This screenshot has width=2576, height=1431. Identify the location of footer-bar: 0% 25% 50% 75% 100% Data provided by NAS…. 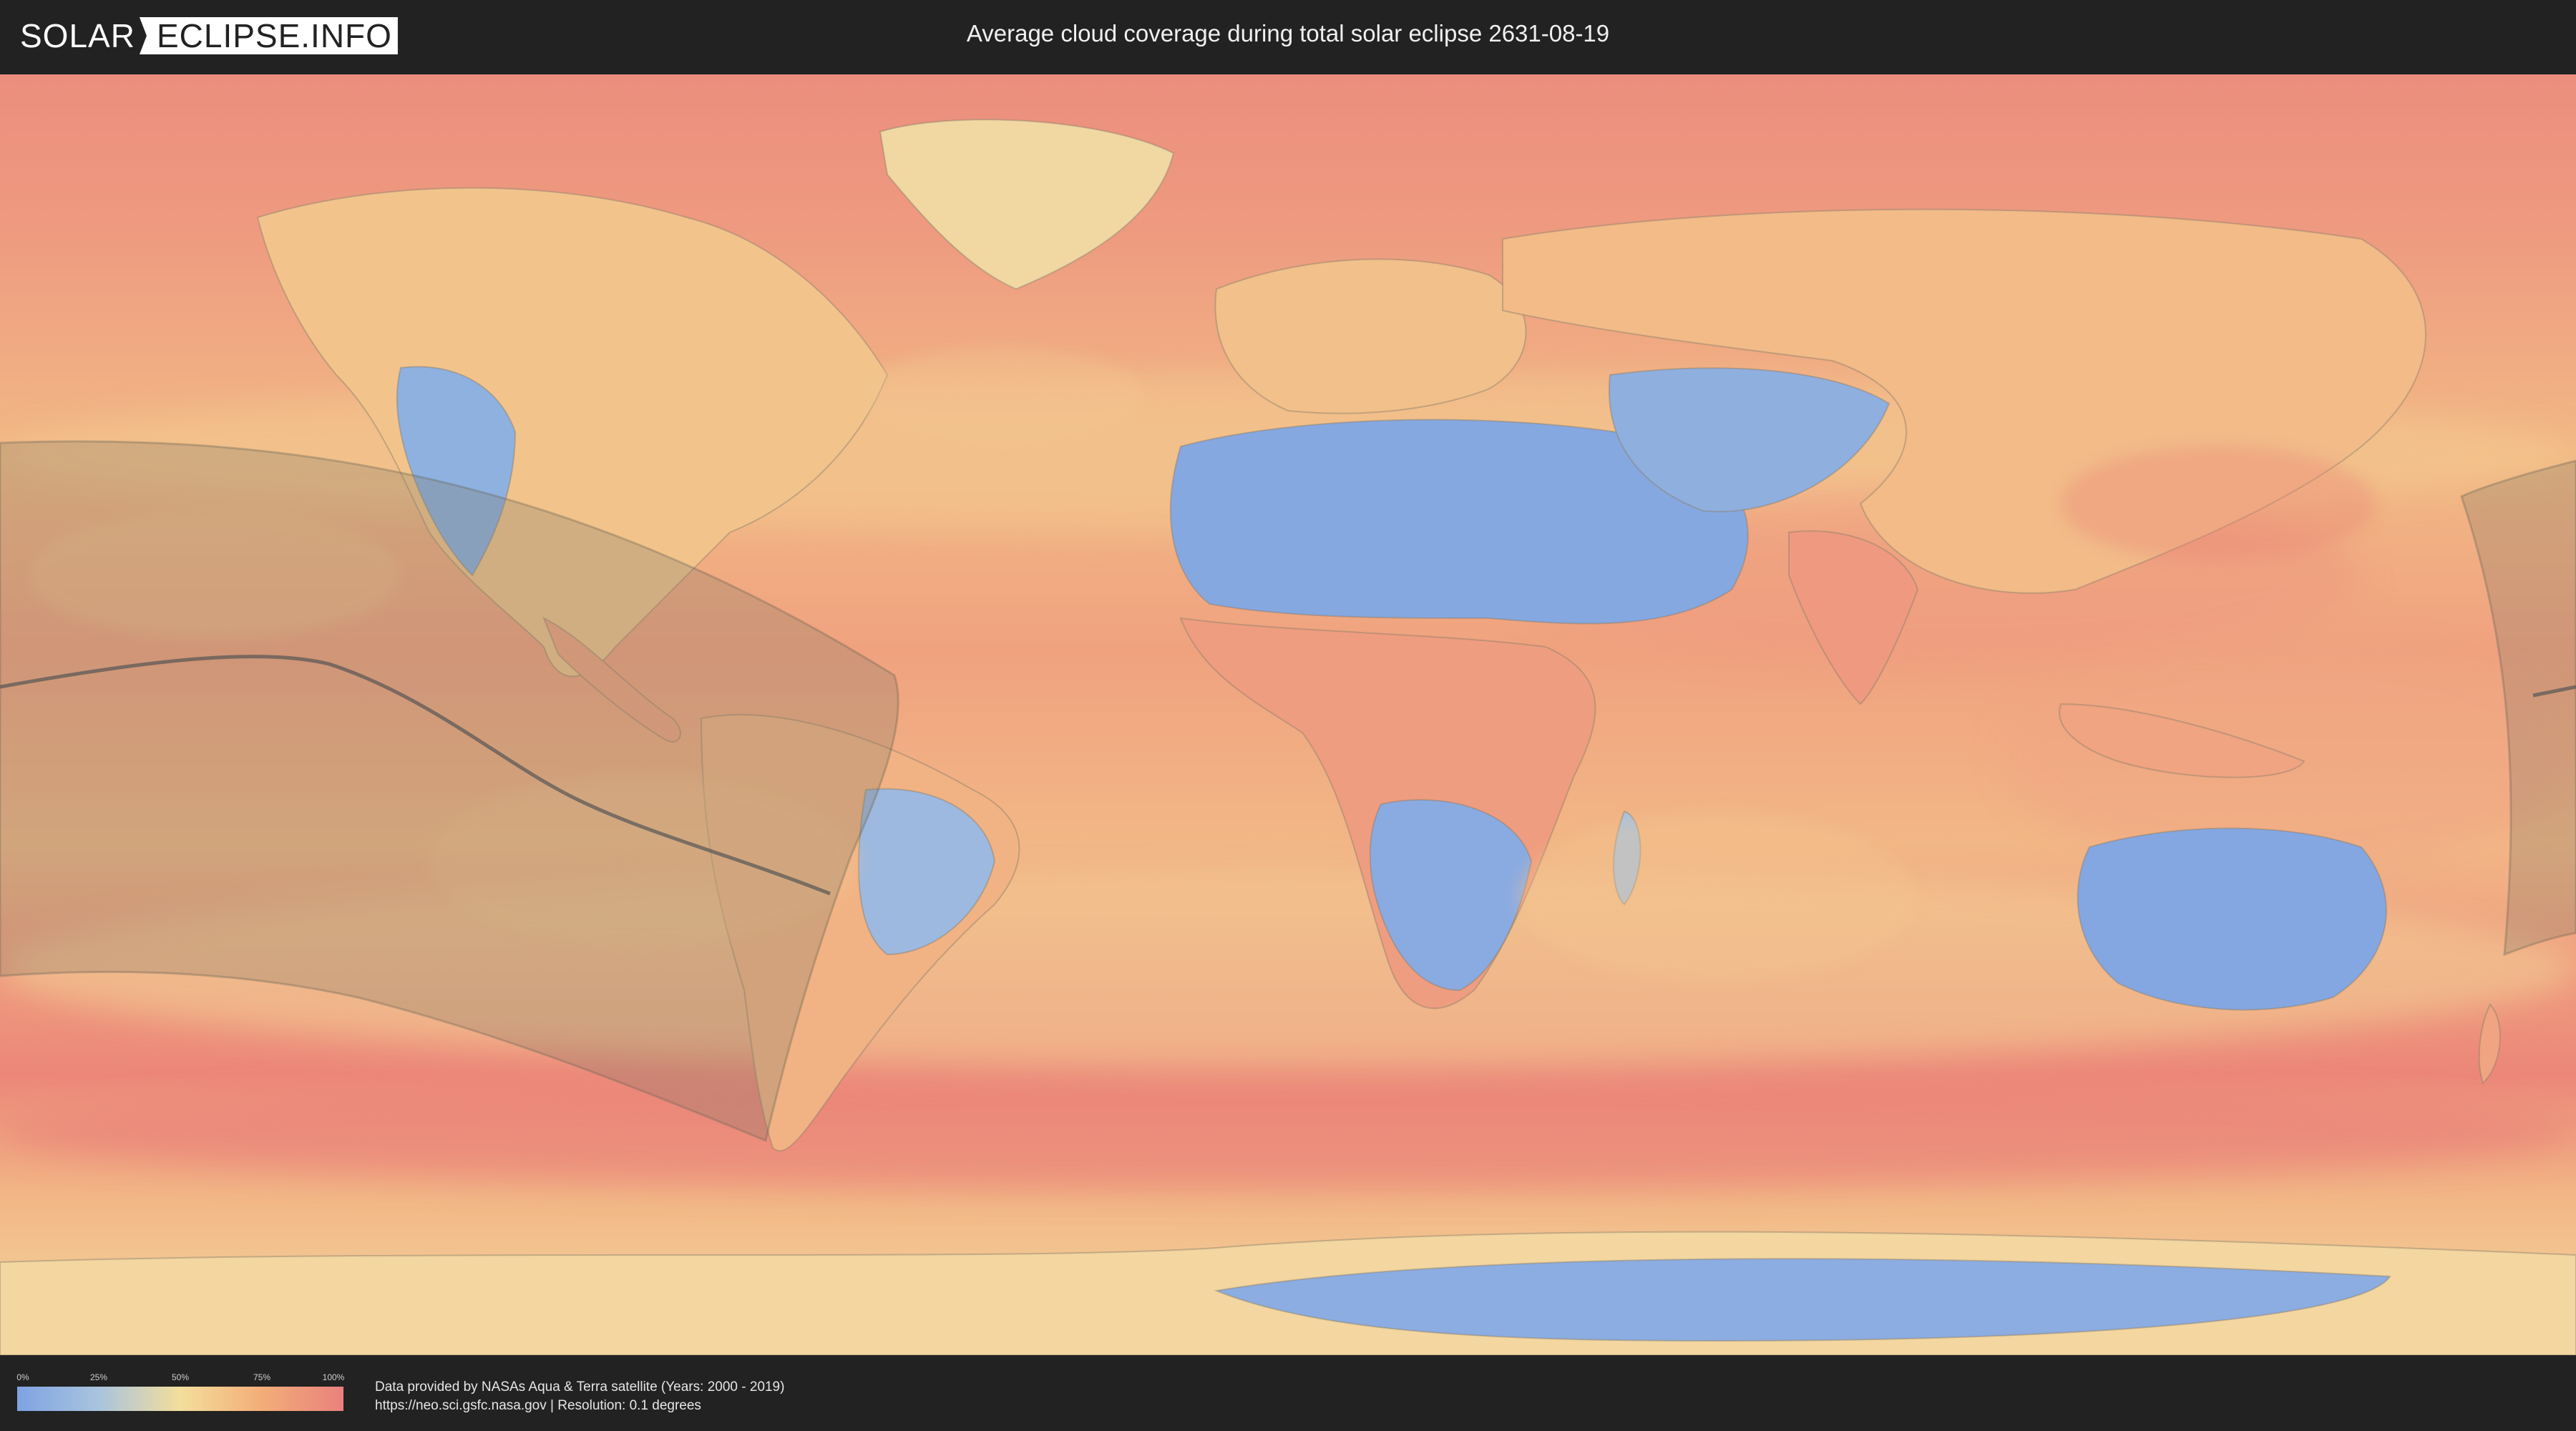
(1288, 1394).